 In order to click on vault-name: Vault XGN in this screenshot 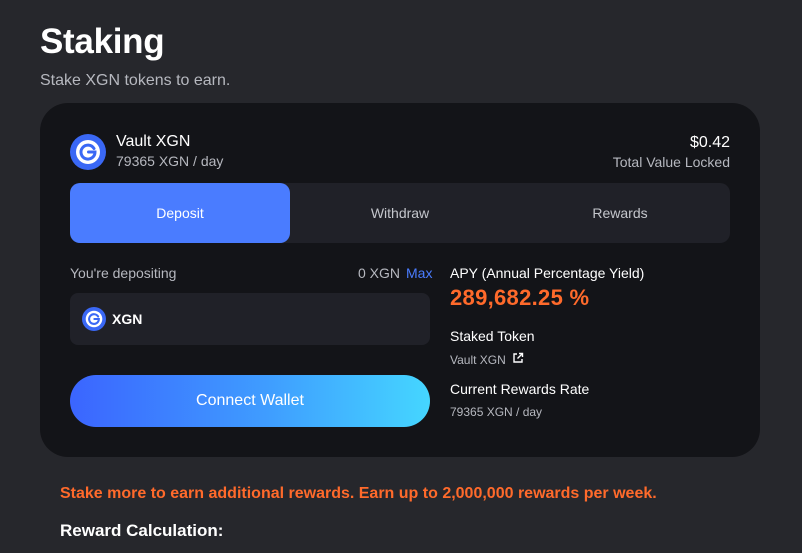, I will do `click(153, 141)`.